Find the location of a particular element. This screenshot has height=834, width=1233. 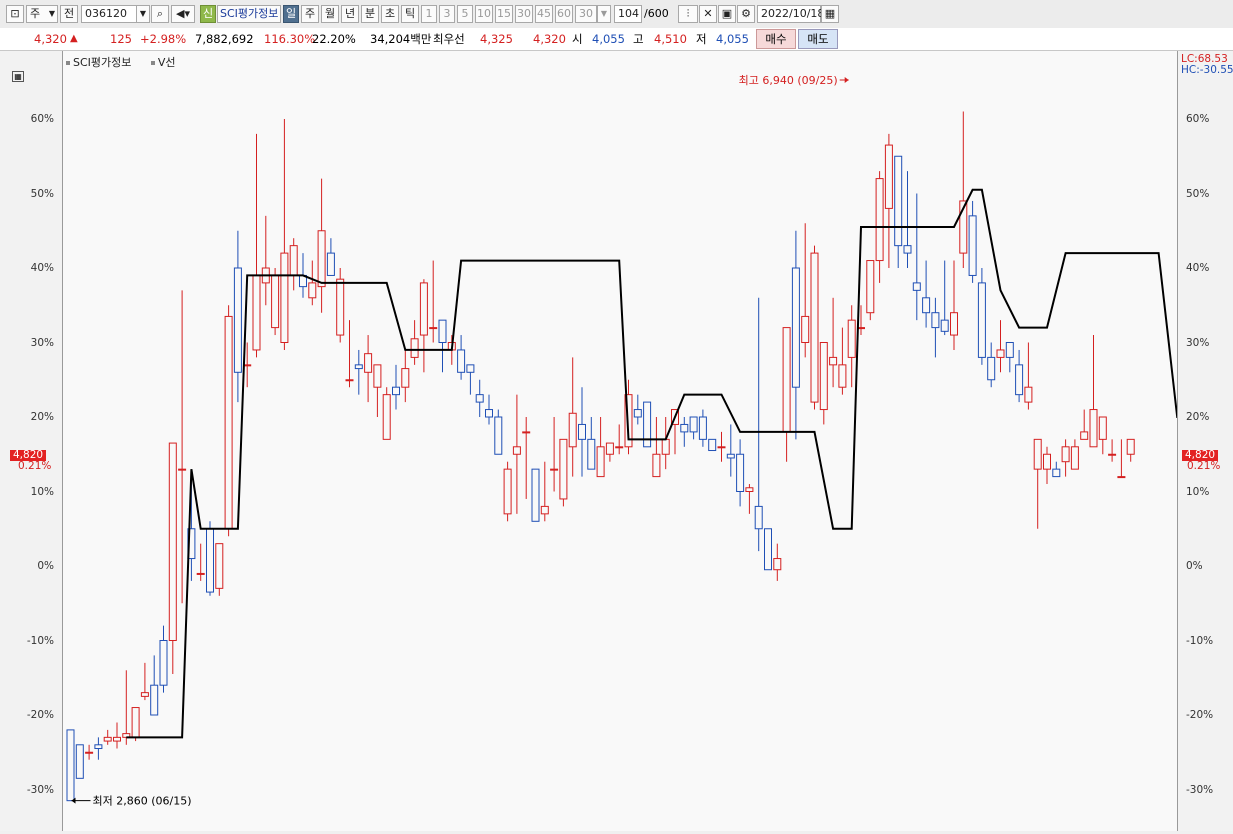

interval-30: 30 is located at coordinates (524, 14).